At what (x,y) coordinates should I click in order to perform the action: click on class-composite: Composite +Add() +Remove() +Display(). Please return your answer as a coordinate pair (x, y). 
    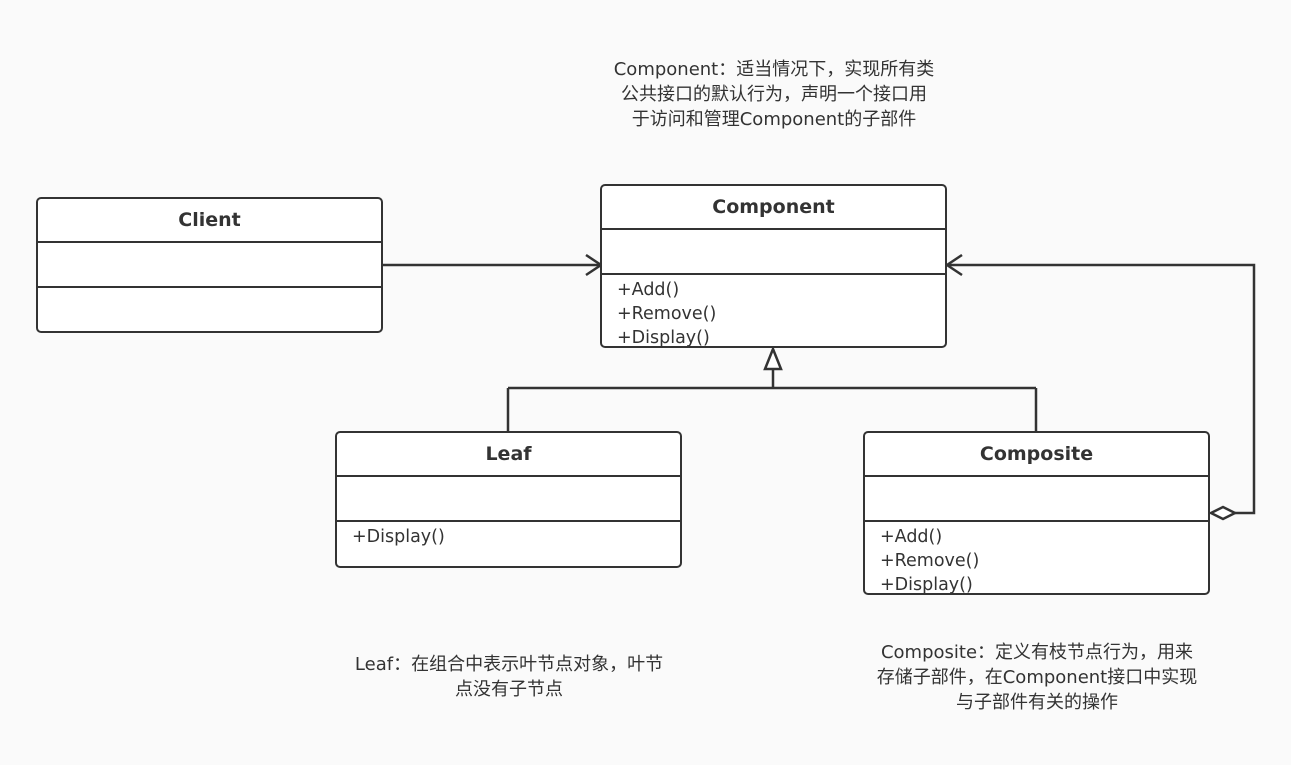
    Looking at the image, I should click on (1036, 513).